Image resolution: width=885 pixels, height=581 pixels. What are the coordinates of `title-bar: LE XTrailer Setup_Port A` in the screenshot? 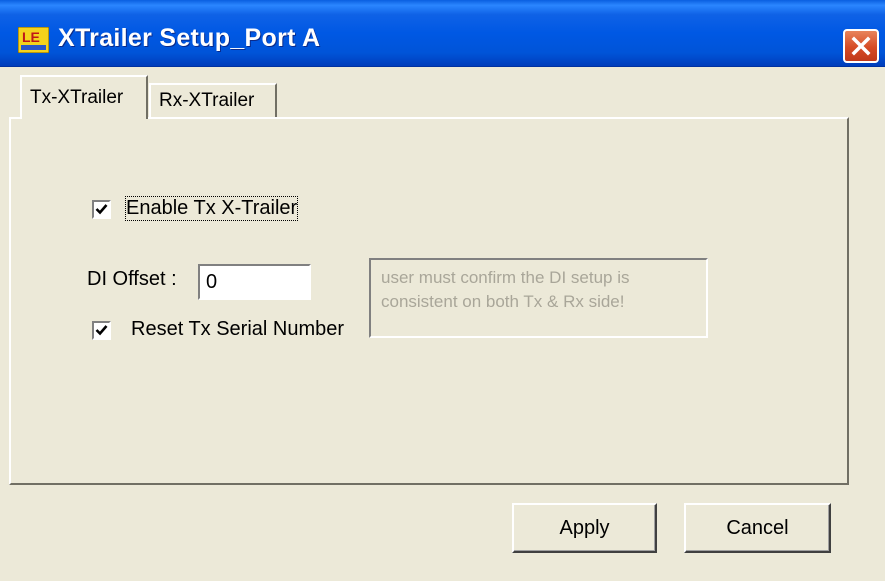 It's located at (442, 33).